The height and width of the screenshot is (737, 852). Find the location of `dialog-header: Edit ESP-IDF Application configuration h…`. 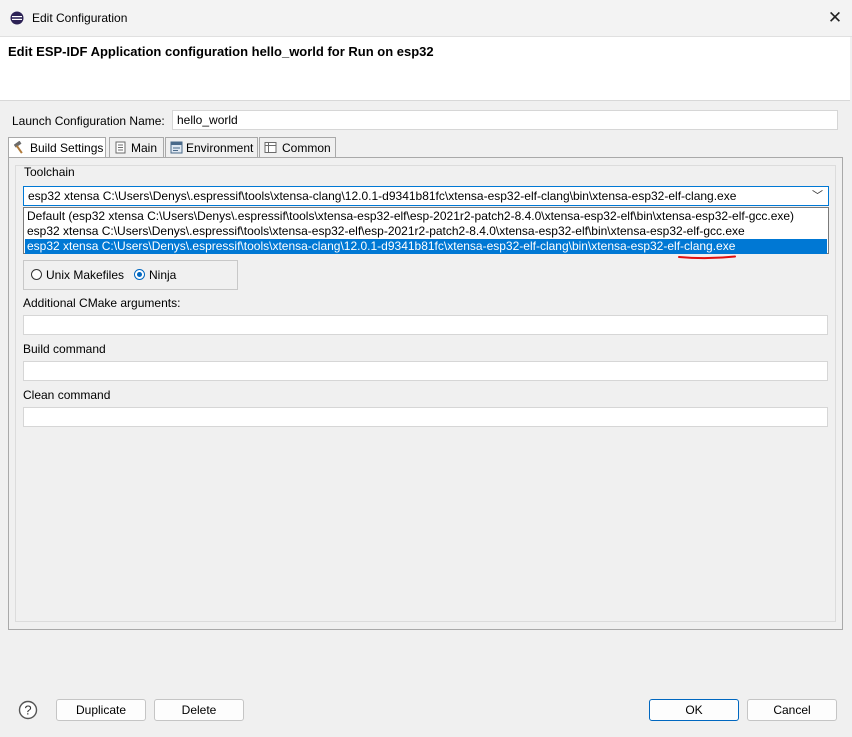

dialog-header: Edit ESP-IDF Application configuration h… is located at coordinates (425, 69).